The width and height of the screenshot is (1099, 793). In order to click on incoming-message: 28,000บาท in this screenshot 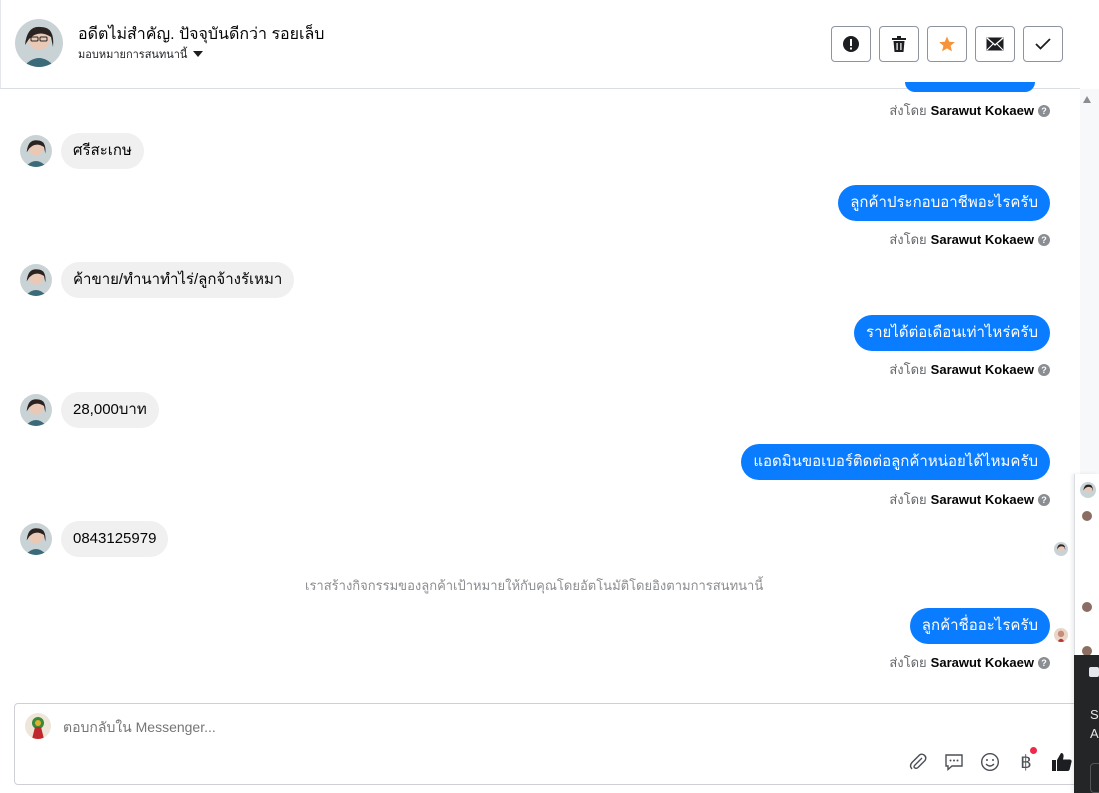, I will do `click(89, 410)`.